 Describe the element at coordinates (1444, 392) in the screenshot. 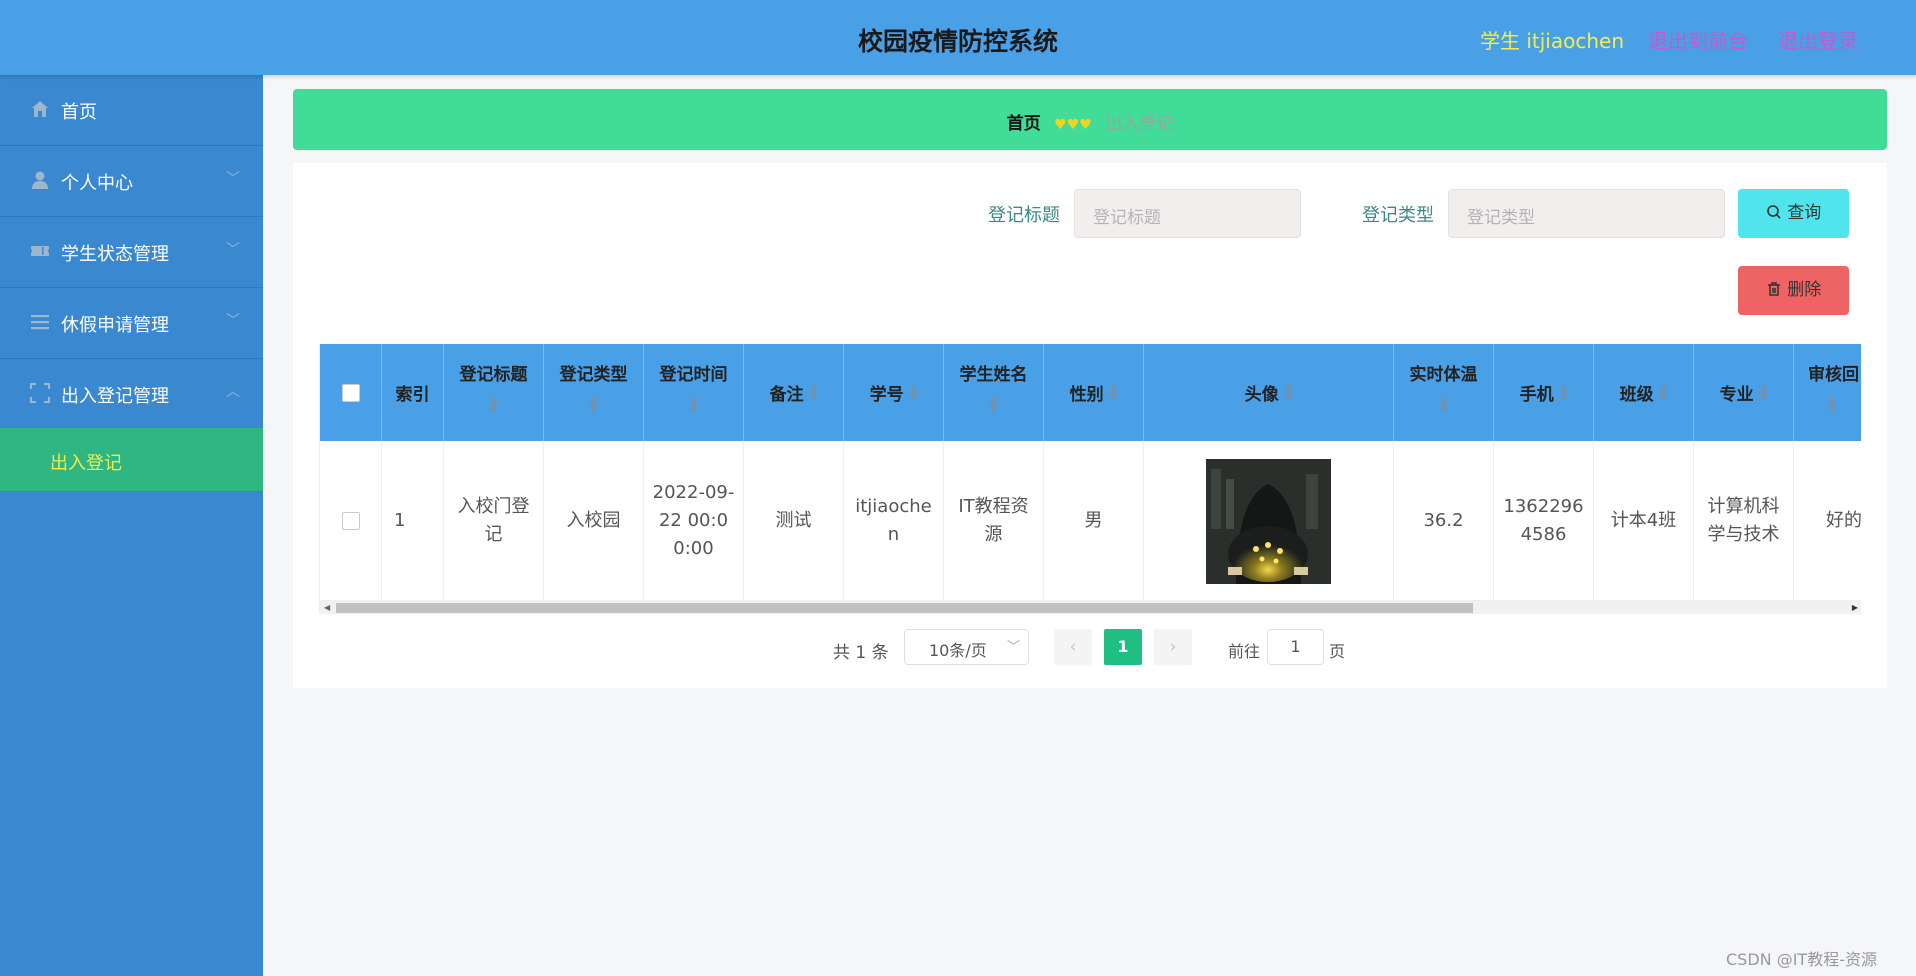

I see `column-header-temperature: 实时体温 ▲ ▼` at that location.